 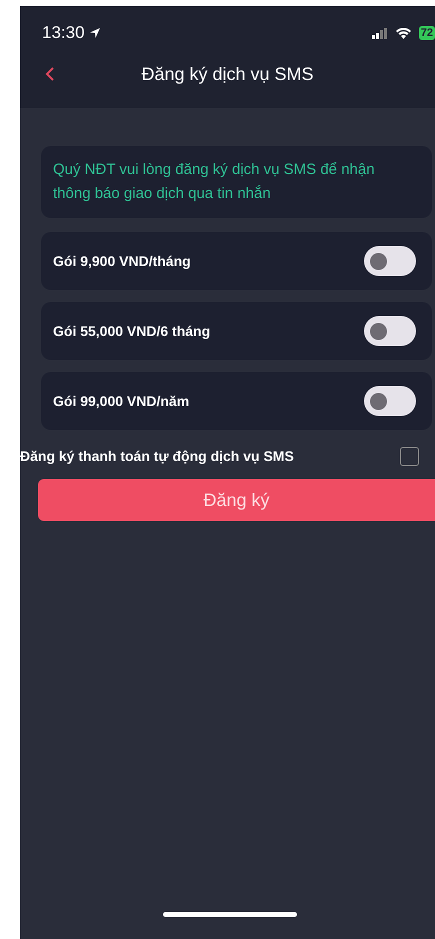 What do you see at coordinates (122, 261) in the screenshot?
I see `package-label: Gói 9,900 VND/tháng` at bounding box center [122, 261].